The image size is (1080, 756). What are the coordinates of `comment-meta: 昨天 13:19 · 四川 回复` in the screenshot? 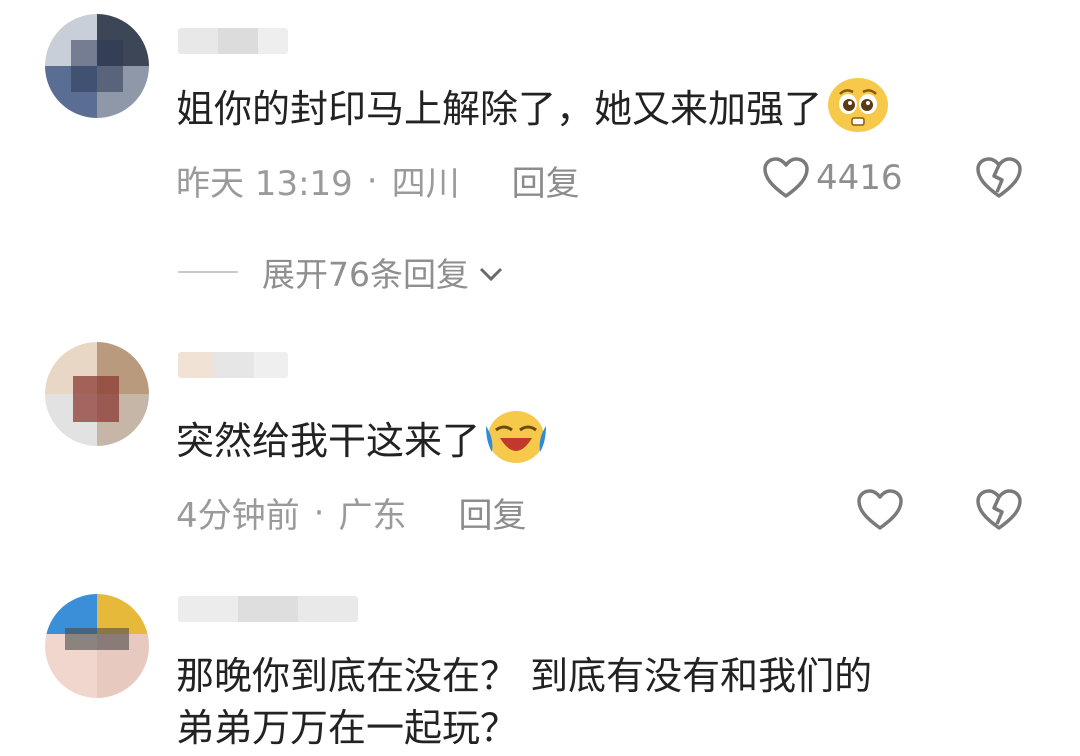 It's located at (378, 180).